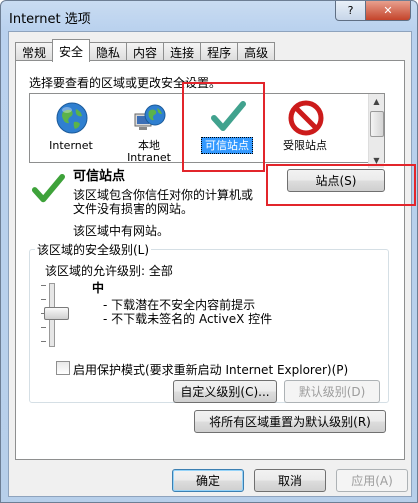 The width and height of the screenshot is (418, 503). Describe the element at coordinates (93, 249) in the screenshot. I see `security-level-group-title: 该区域的安全级别(L)` at that location.